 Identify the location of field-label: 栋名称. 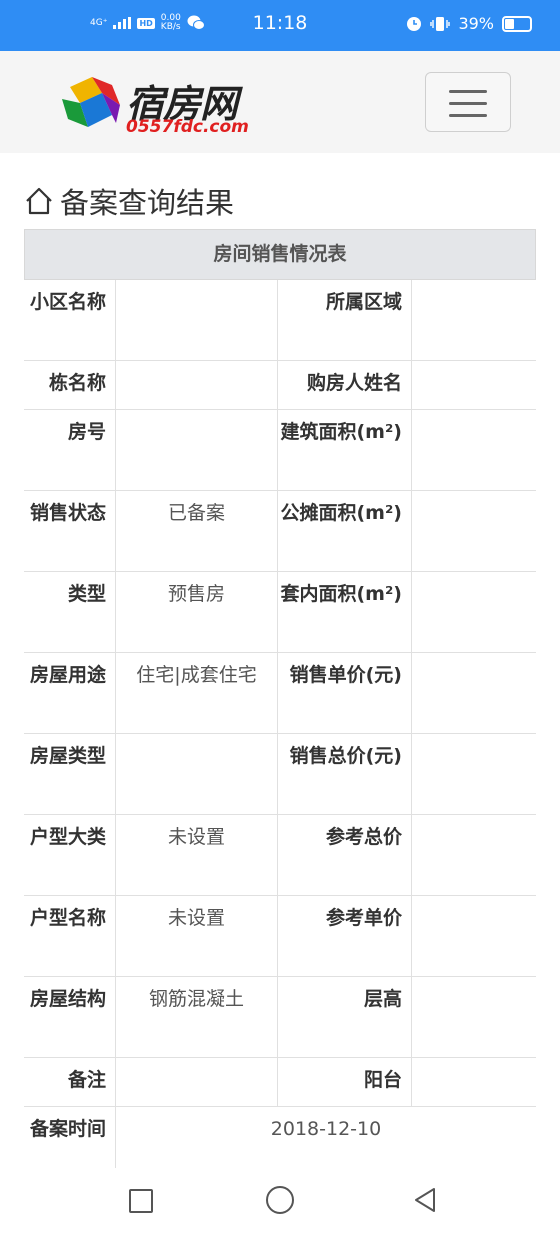
(70, 385).